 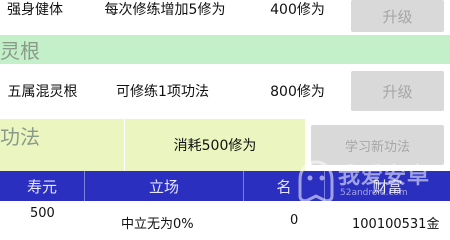 I want to click on cell-fame: 0, so click(x=294, y=220).